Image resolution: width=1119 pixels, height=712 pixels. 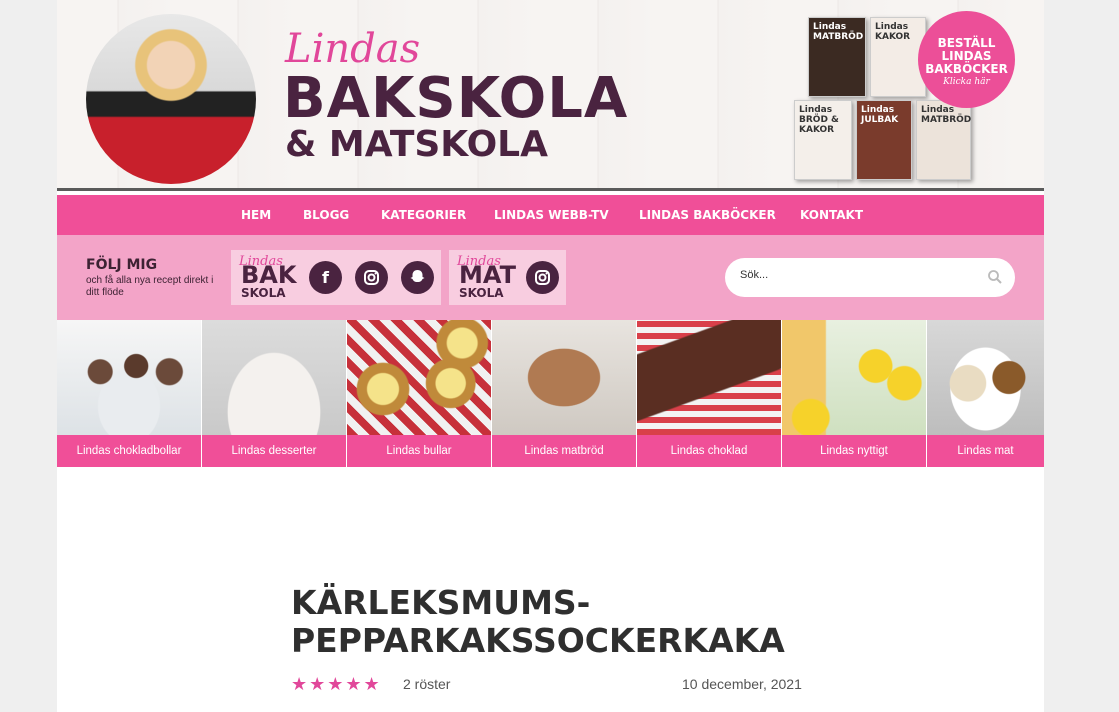 I want to click on category-tile: Lindas nyttigt, so click(x=854, y=393).